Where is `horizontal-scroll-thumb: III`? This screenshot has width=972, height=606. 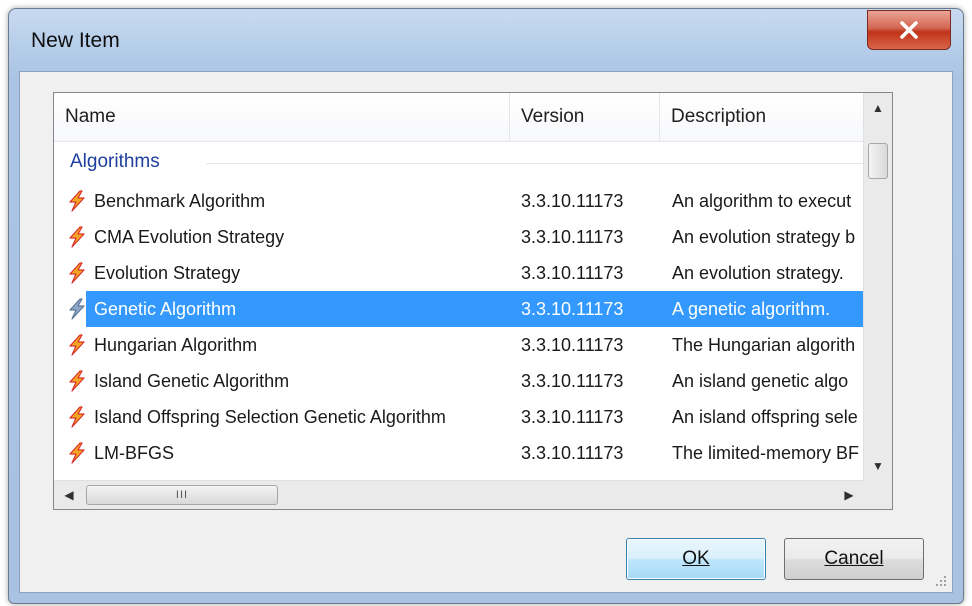 horizontal-scroll-thumb: III is located at coordinates (182, 495).